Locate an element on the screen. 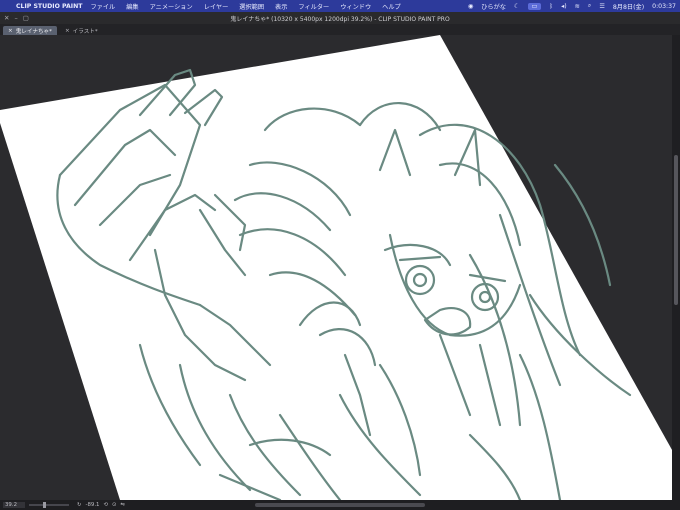  status-bar: 39.2 ↻ -89.1 ⟲ ⊙ ⇋ is located at coordinates (340, 505).